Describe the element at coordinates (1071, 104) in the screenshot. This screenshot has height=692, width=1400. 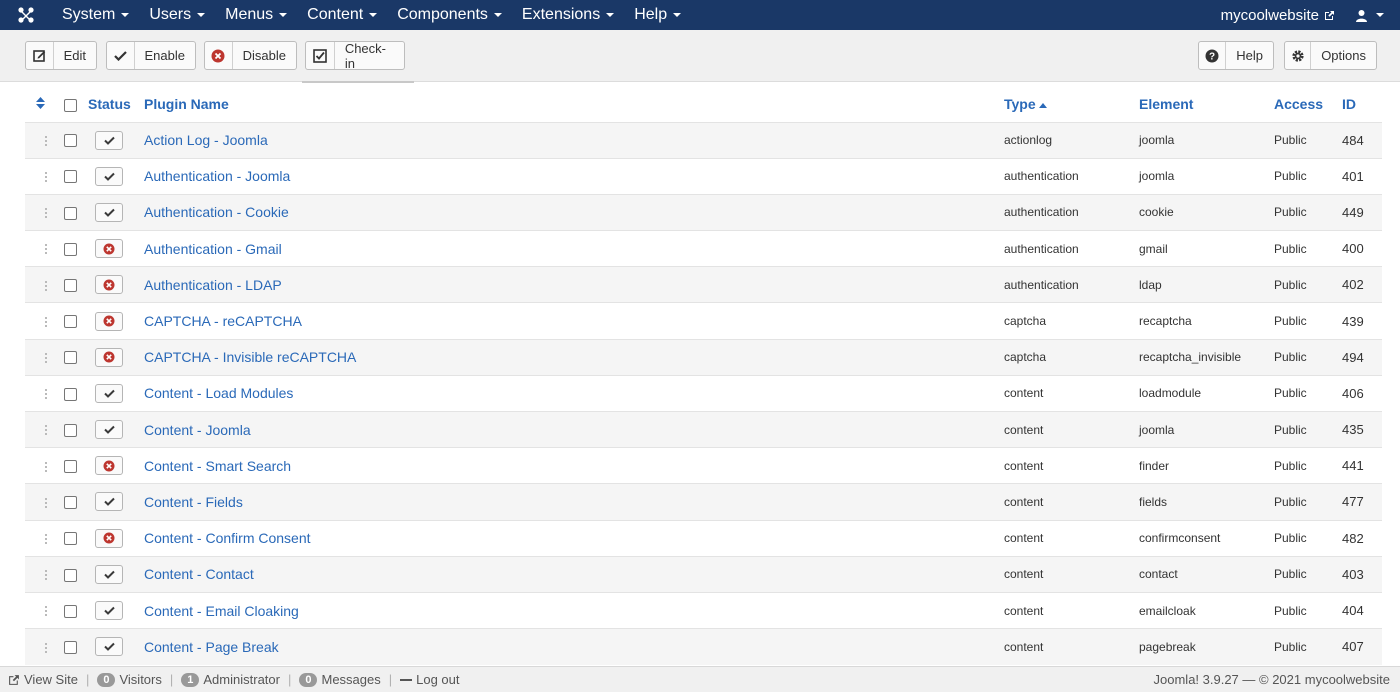
I see `type-header: Type` at that location.